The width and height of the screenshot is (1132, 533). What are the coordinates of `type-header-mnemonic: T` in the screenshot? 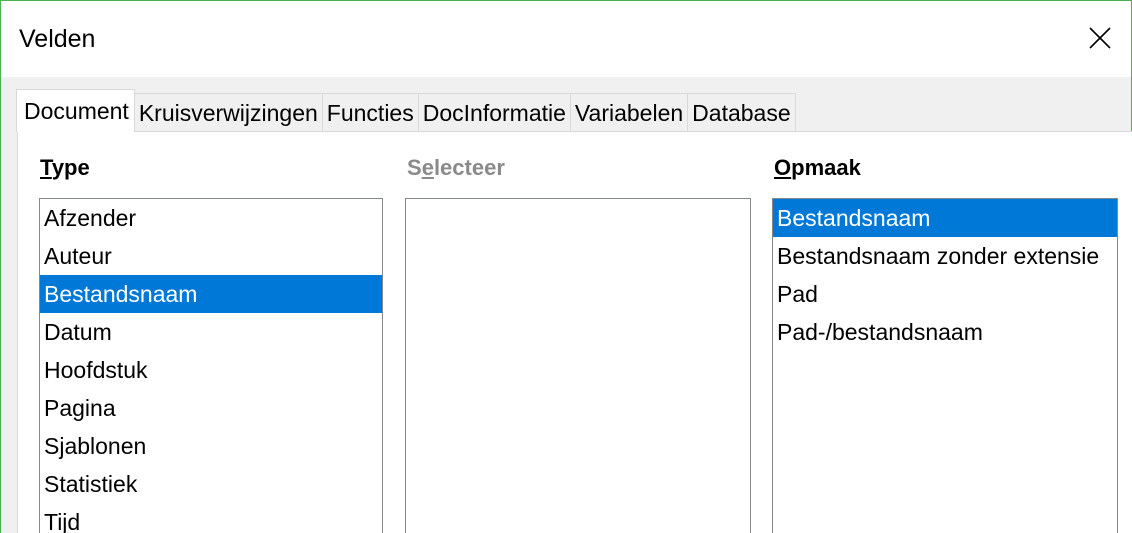 It's located at (46, 167).